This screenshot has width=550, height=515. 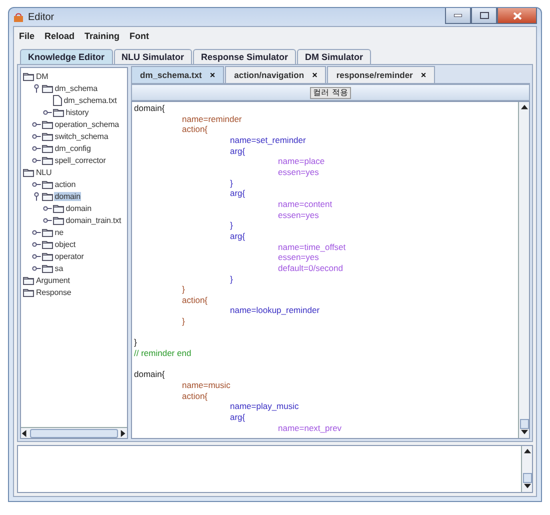 I want to click on tree-item: history, so click(x=77, y=112).